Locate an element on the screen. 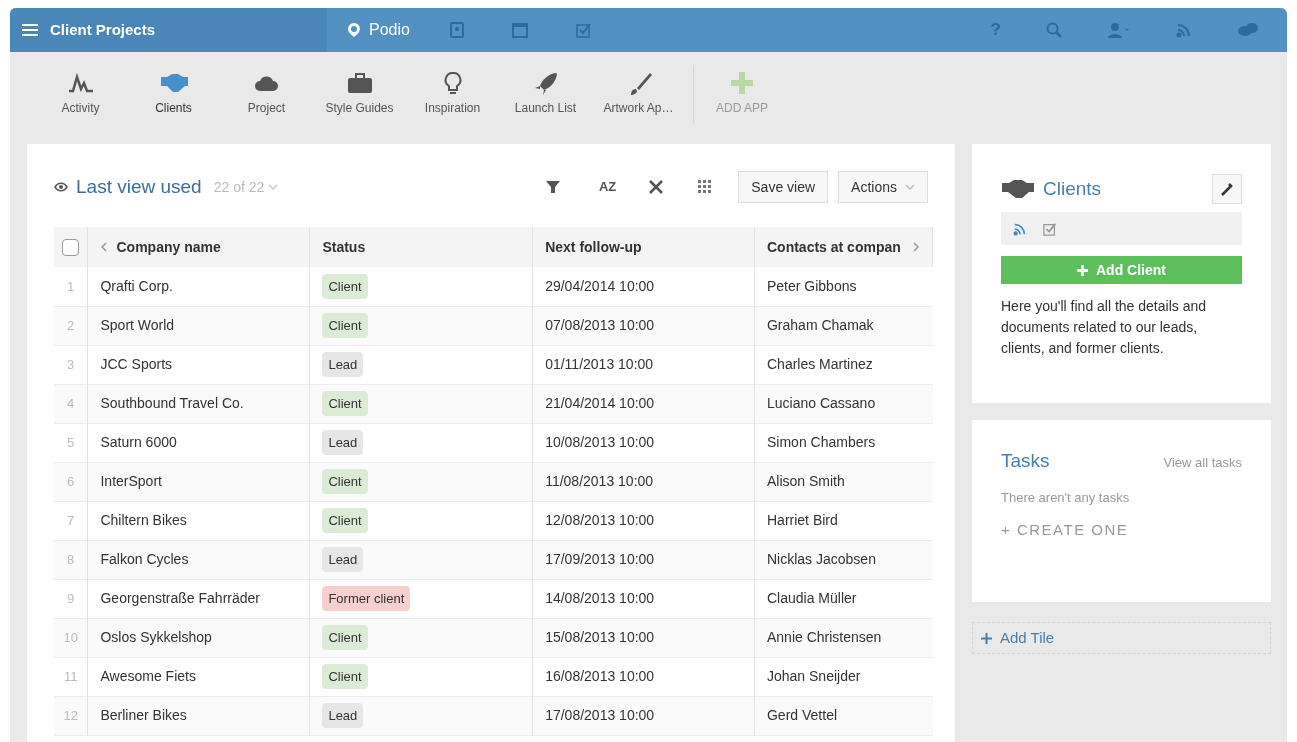 The image size is (1297, 742). row-number: 11 is located at coordinates (71, 676).